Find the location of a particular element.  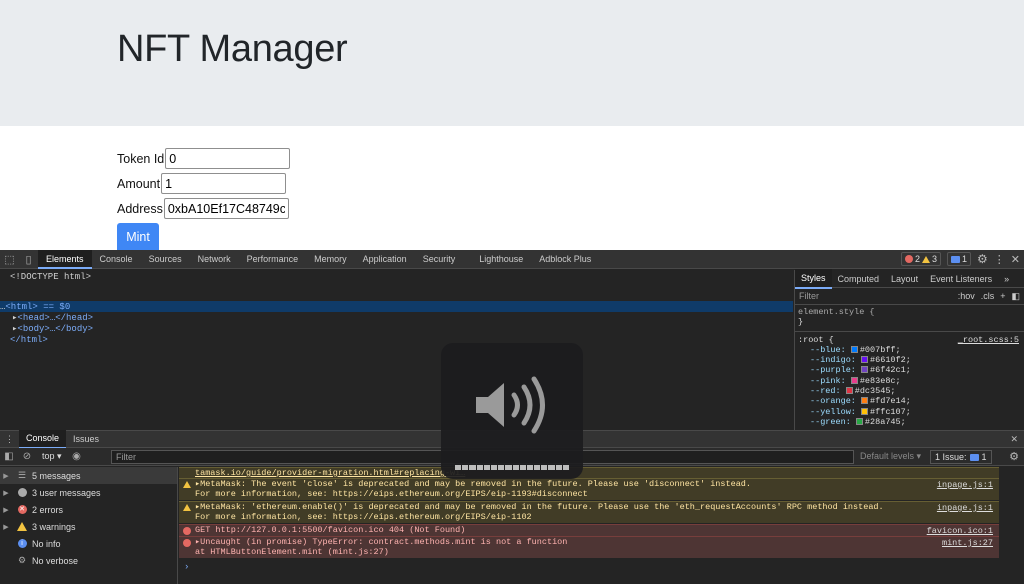

console-sidebar-item: ▶ 3 warnings is located at coordinates (88, 526).